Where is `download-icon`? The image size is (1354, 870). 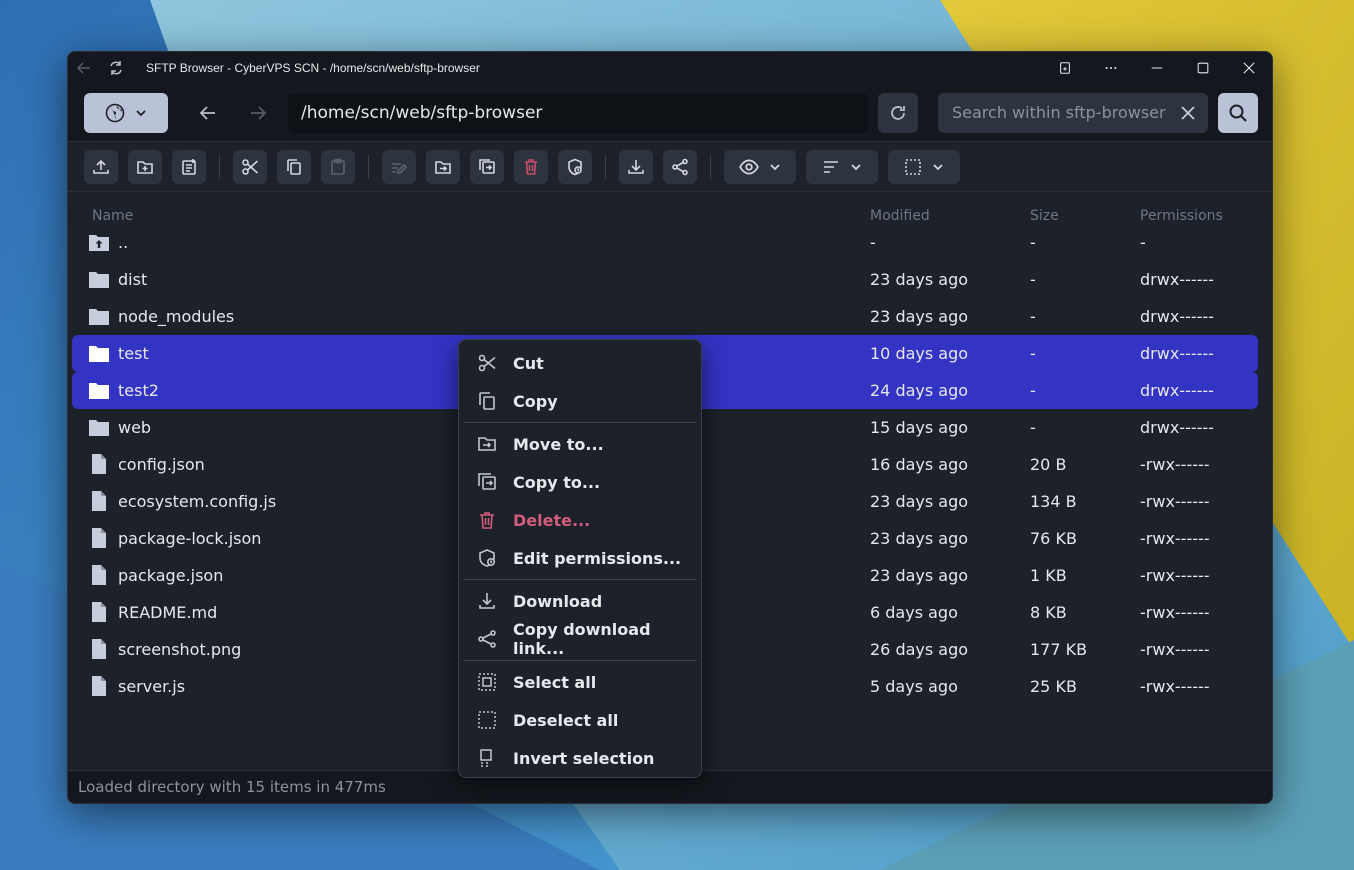 download-icon is located at coordinates (487, 601).